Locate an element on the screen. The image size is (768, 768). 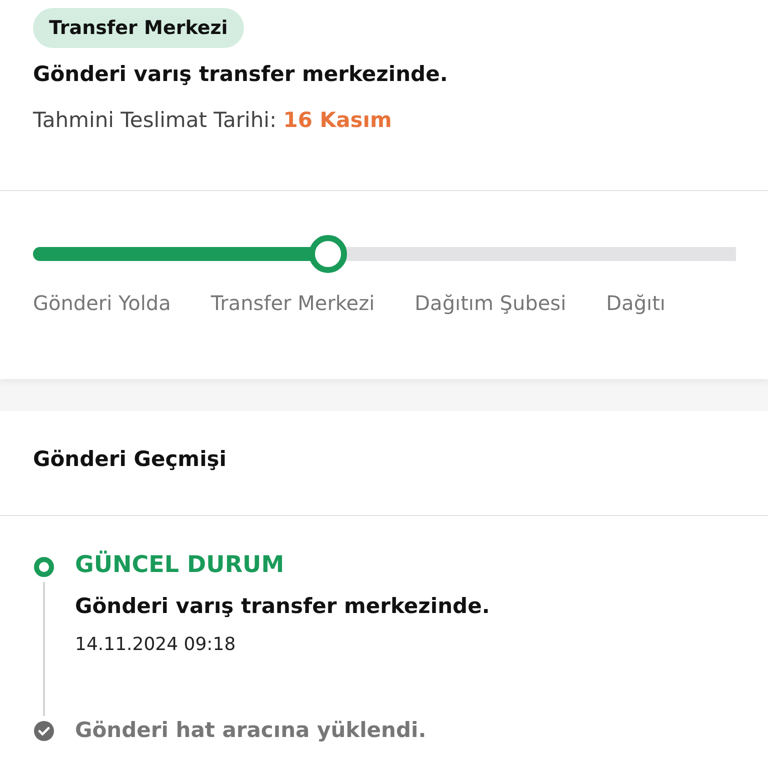
current-status-label: GÜNCEL DURUM is located at coordinates (180, 565).